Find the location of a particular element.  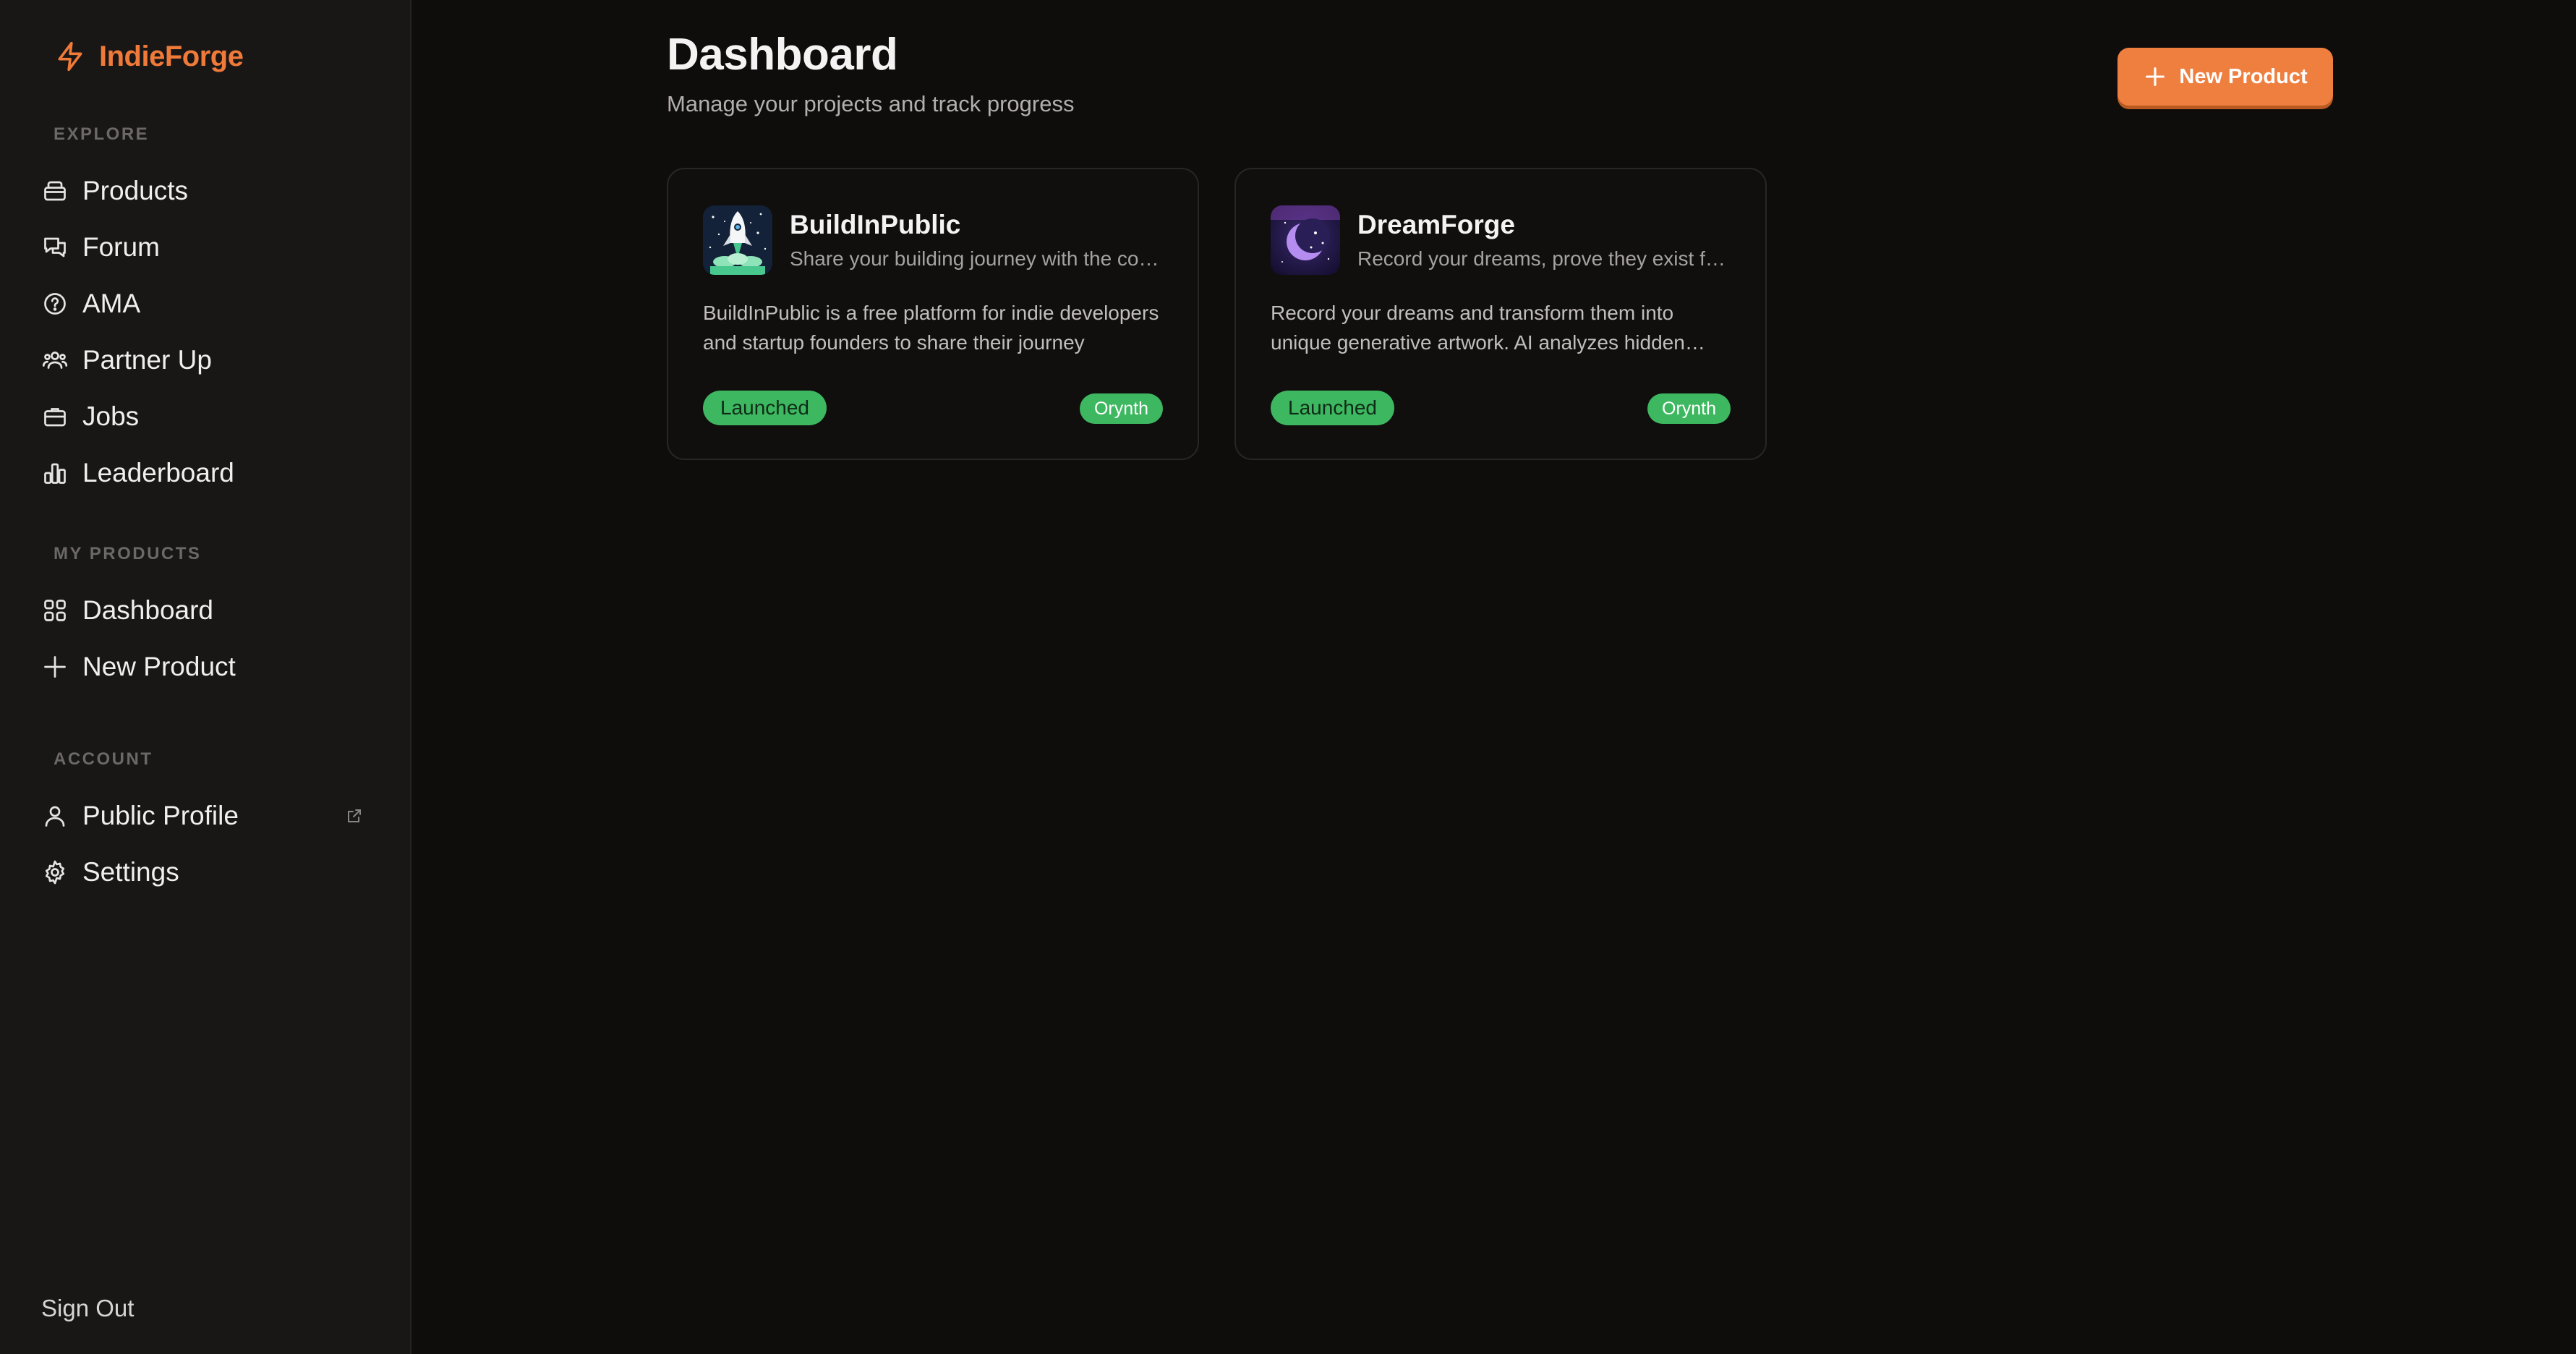

chat-bubbles-icon is located at coordinates (55, 247).